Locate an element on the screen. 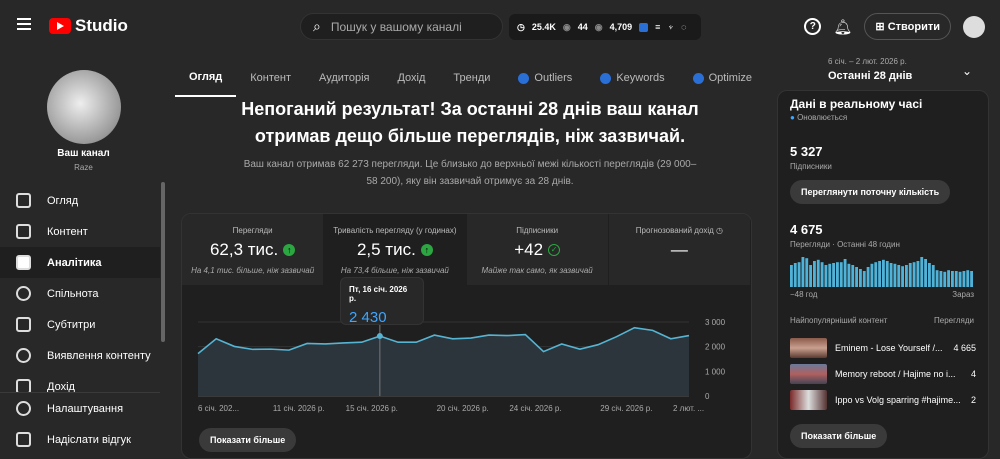  tab-revenue: Дохід is located at coordinates (411, 78).